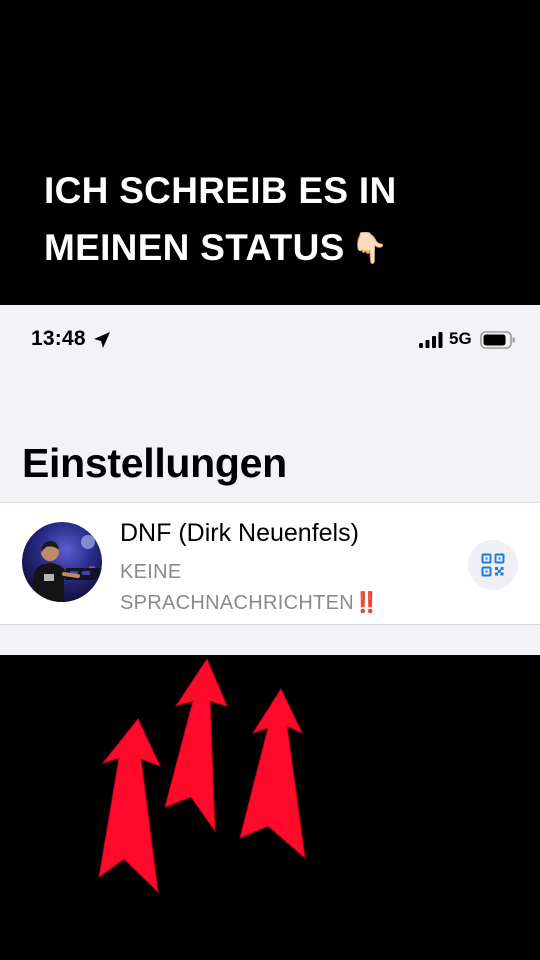  I want to click on pointing-down-hand-icon: 👇🏻, so click(369, 248).